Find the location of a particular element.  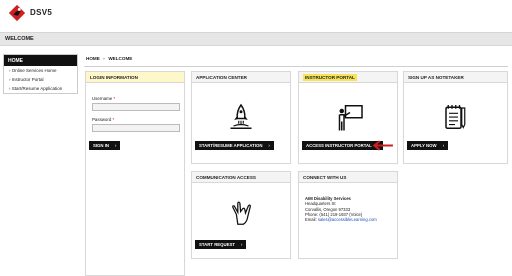

instructor-portal-title: INSTRUCTOR PORTAL is located at coordinates (348, 77).